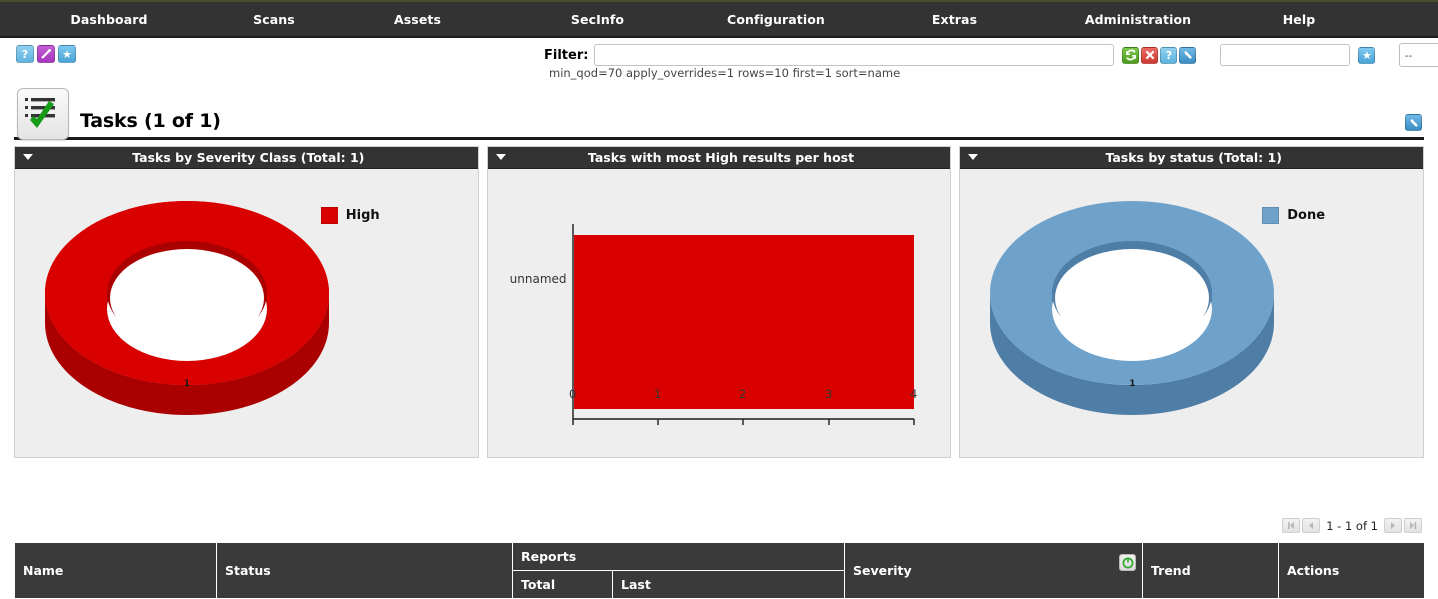 The image size is (1438, 599). What do you see at coordinates (1393, 525) in the screenshot?
I see `next-page-button` at bounding box center [1393, 525].